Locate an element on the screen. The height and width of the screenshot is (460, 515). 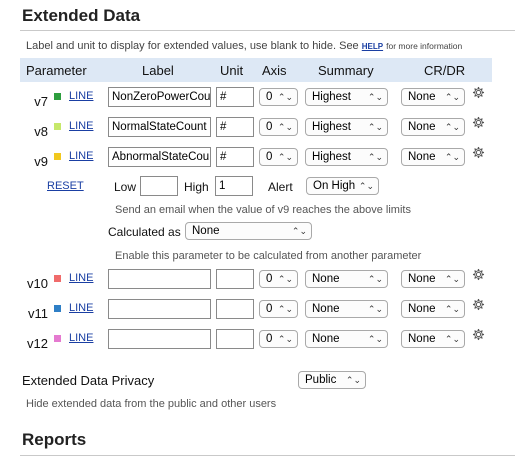
header-crdr: CR/DR is located at coordinates (445, 70).